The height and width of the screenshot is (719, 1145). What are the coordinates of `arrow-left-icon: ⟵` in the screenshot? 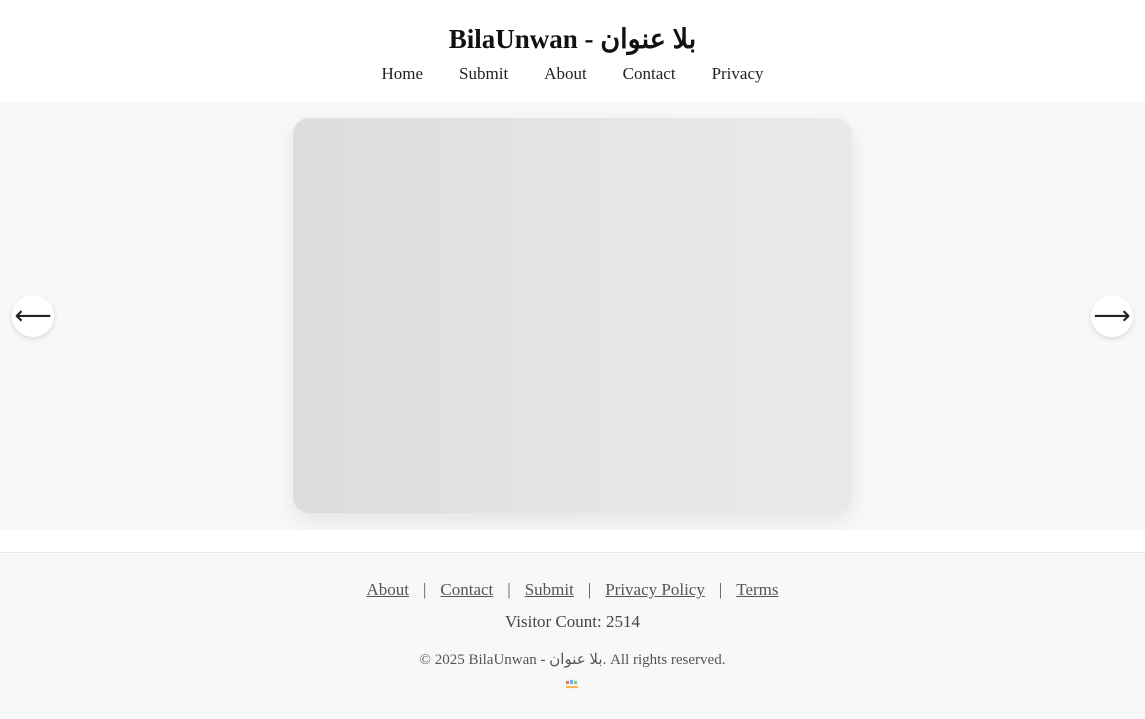 It's located at (33, 316).